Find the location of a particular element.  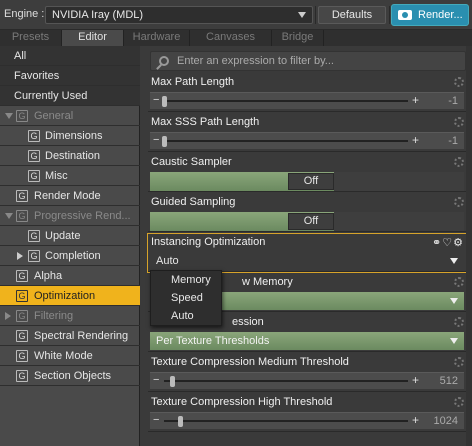

engine-select: NVIDIA Iray (MDL) is located at coordinates (179, 15).